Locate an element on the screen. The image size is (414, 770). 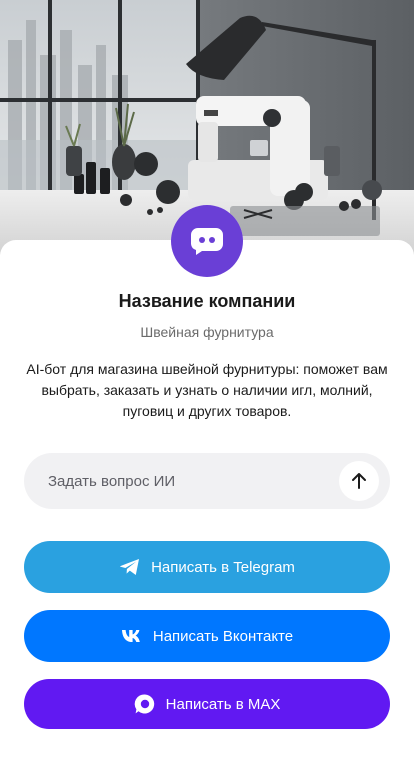
company-logo is located at coordinates (207, 241).